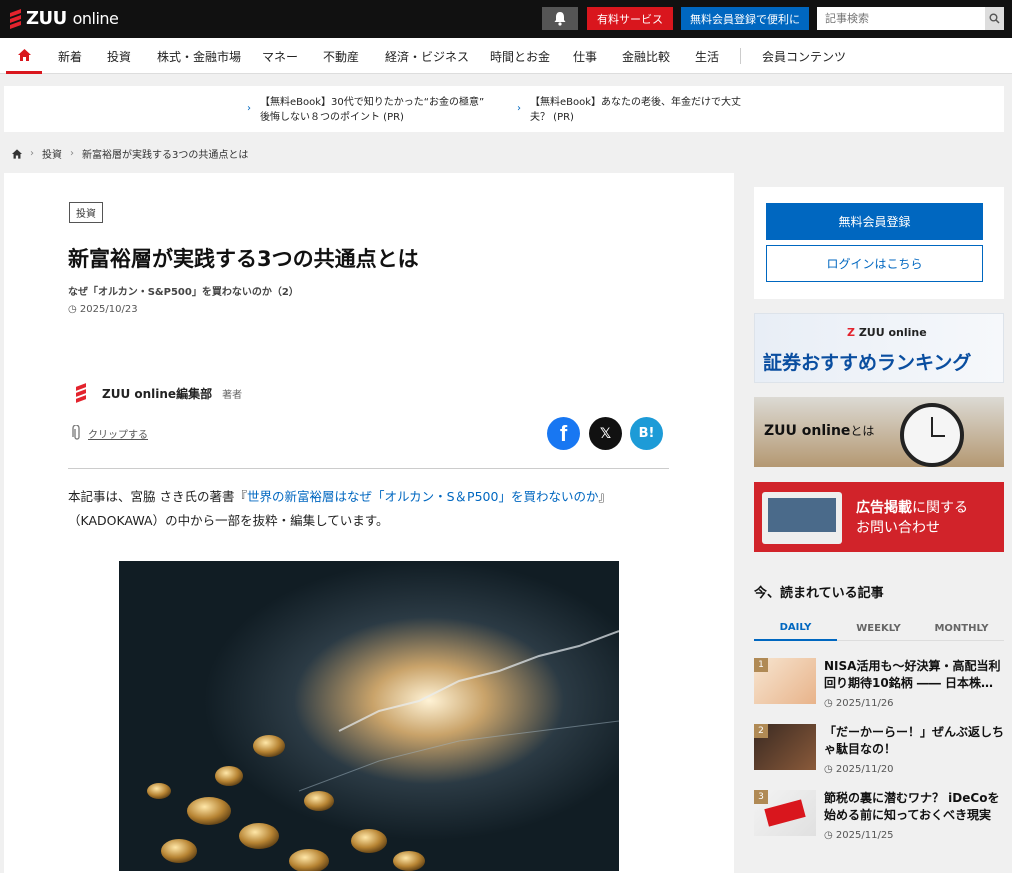 The height and width of the screenshot is (873, 1012). What do you see at coordinates (165, 155) in the screenshot?
I see `breadcrumb-current: 新富裕層が実践する3つの共通点とは` at bounding box center [165, 155].